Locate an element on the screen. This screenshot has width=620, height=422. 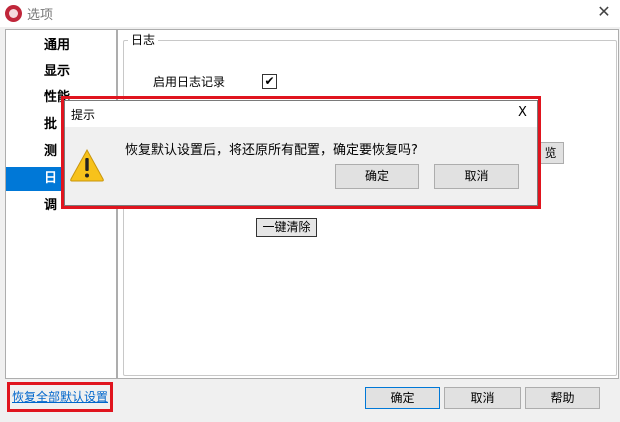
clear-log-button: 一键清除 is located at coordinates (286, 227).